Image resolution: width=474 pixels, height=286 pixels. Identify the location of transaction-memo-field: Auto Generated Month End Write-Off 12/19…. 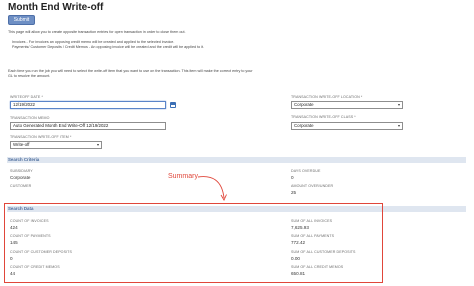
(88, 126).